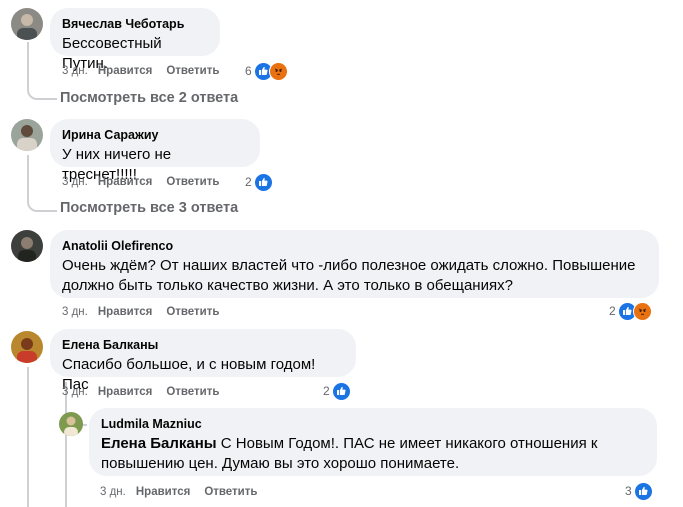 Image resolution: width=683 pixels, height=507 pixels. I want to click on view-replies-link: Посмотреть все 3 ответа, so click(149, 208).